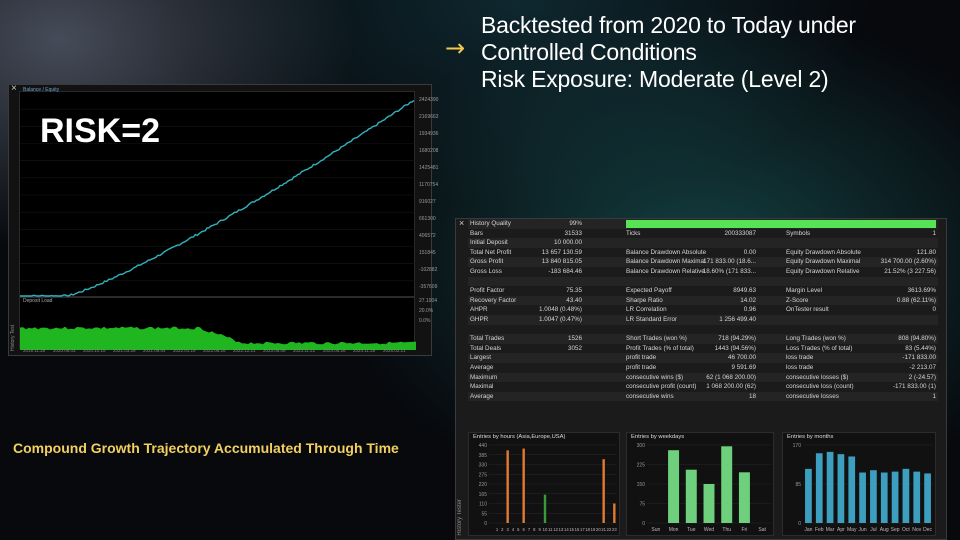 This screenshot has height=540, width=960. What do you see at coordinates (910, 271) in the screenshot?
I see `table-cell: 21.52% (3 227.56)` at bounding box center [910, 271].